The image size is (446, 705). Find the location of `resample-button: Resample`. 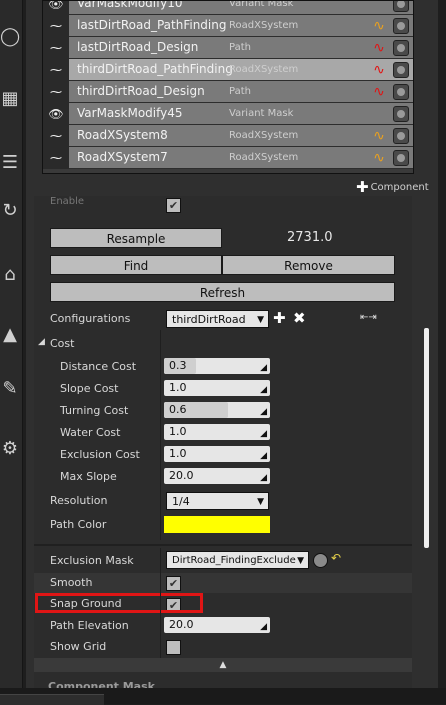

resample-button: Resample is located at coordinates (136, 238).